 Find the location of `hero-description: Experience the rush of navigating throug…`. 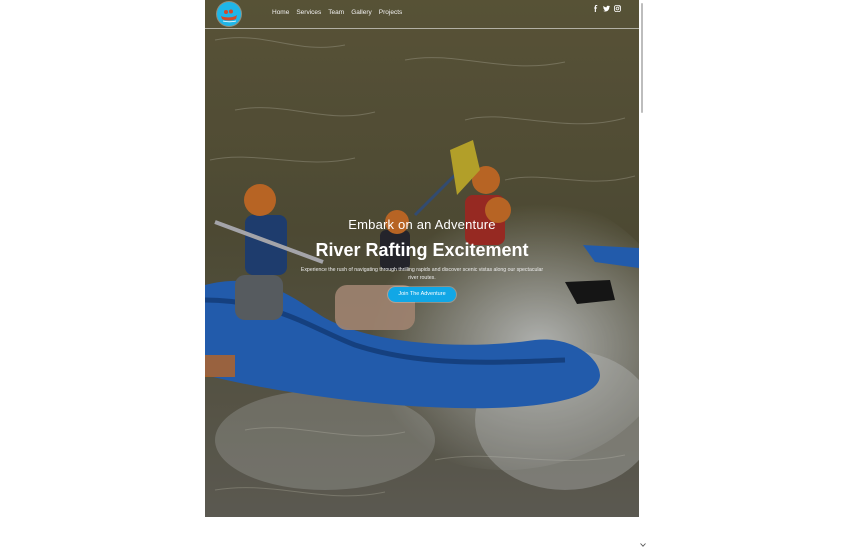

hero-description: Experience the rush of navigating throug… is located at coordinates (422, 274).